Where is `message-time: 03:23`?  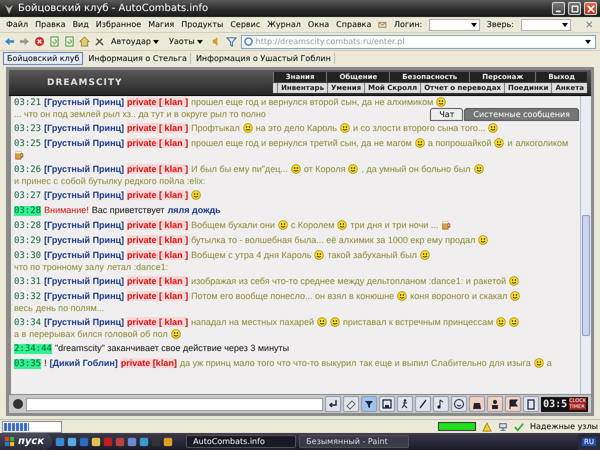
message-time: 03:23 is located at coordinates (28, 129).